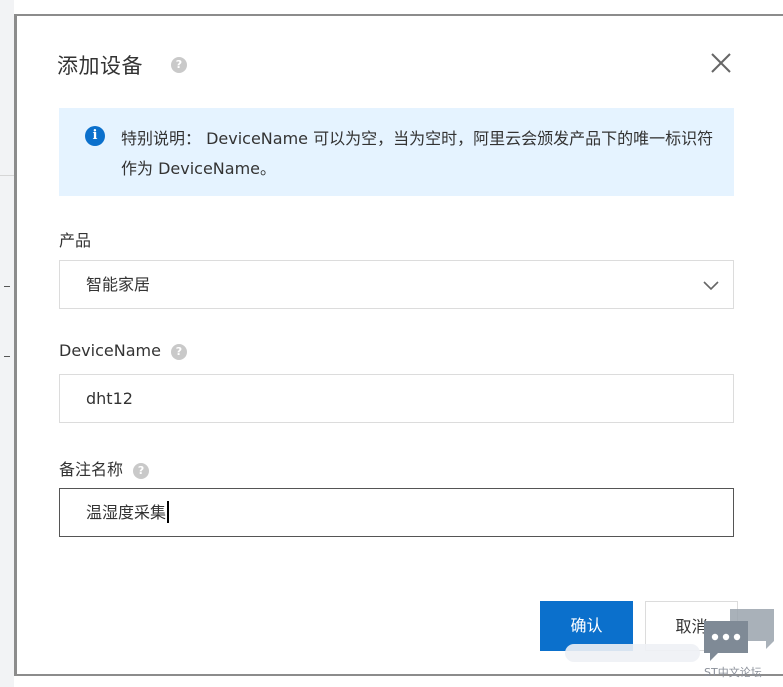 This screenshot has height=687, width=783. What do you see at coordinates (91, 469) in the screenshot?
I see `remark-label-text: 备注名称` at bounding box center [91, 469].